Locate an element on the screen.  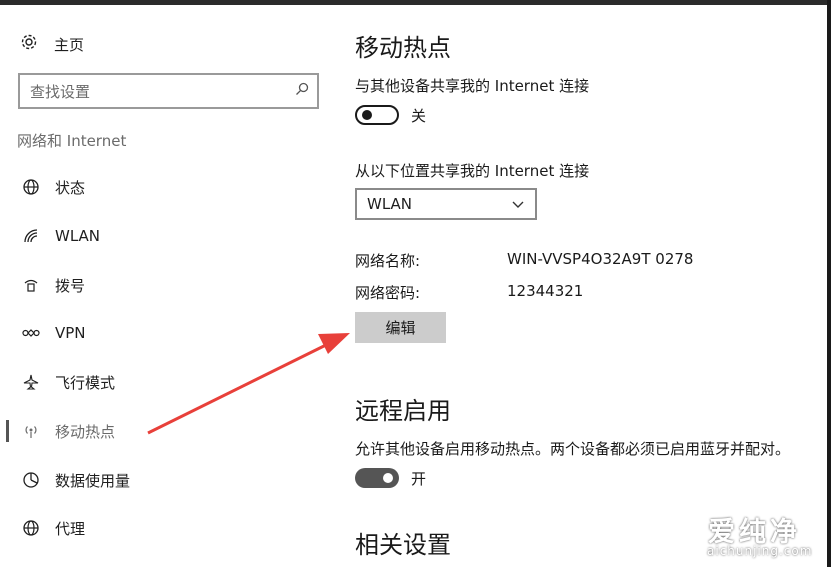
sidebar-item-dialup: 拨号 is located at coordinates (165, 285).